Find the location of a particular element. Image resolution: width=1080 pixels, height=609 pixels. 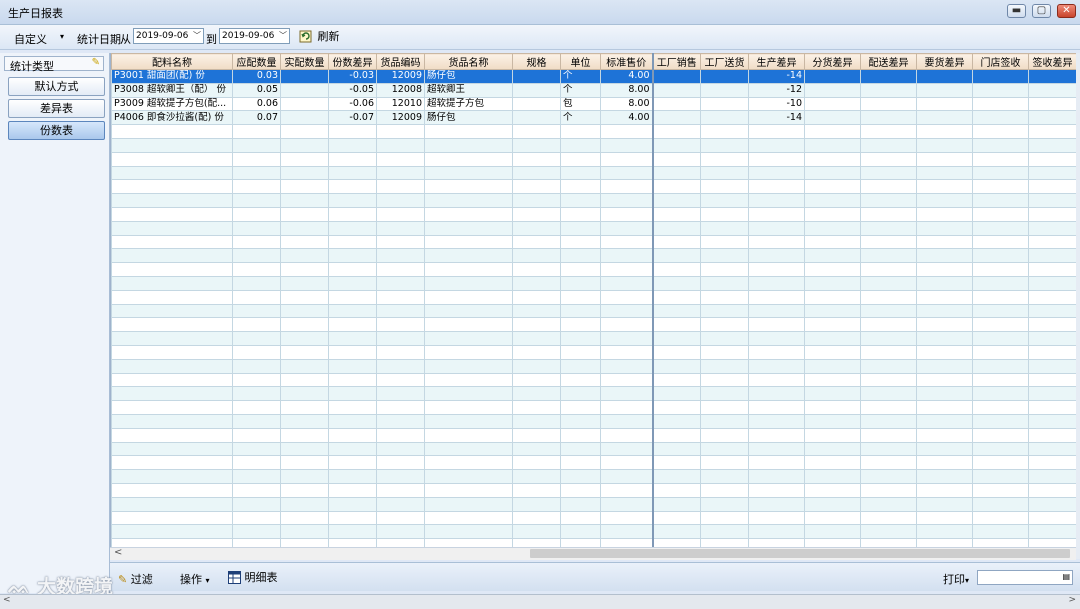

column-header: 标准售价 is located at coordinates (626, 61).